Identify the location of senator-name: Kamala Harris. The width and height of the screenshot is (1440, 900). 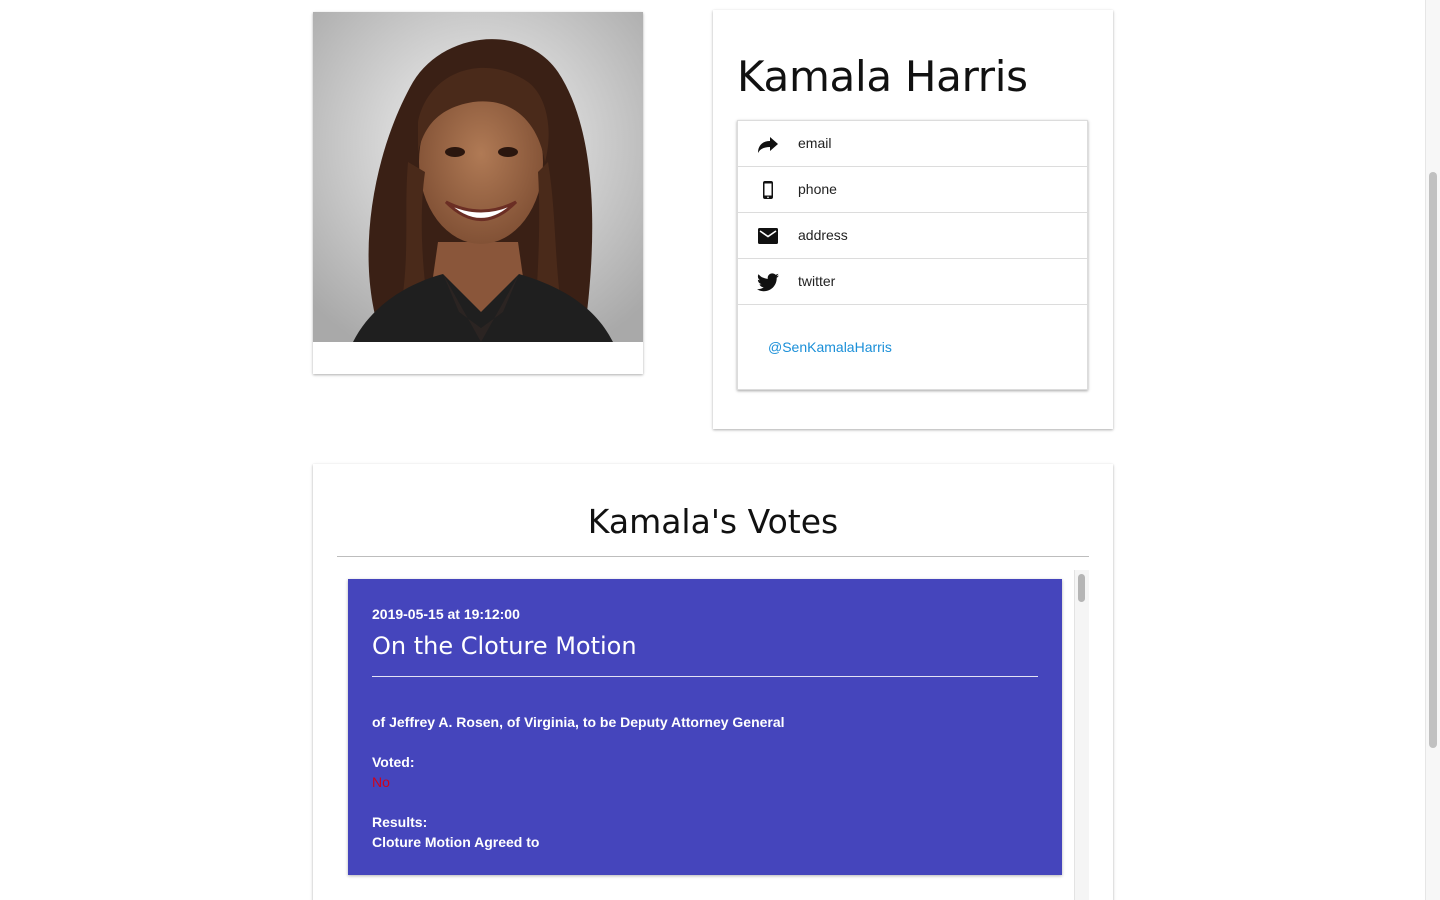
(882, 76).